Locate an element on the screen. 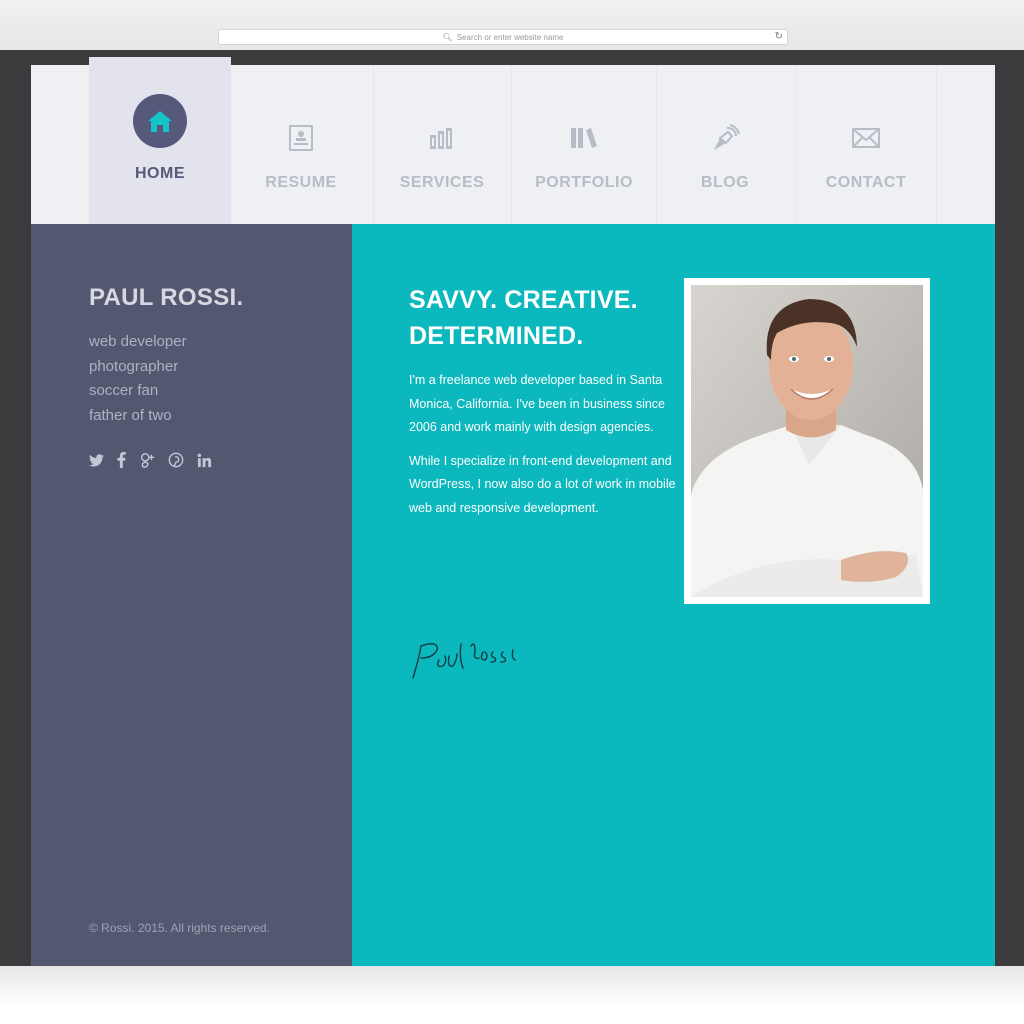 This screenshot has width=1024, height=1024. copyright-text: © Rossi. 2015. All rights reserved. is located at coordinates (179, 928).